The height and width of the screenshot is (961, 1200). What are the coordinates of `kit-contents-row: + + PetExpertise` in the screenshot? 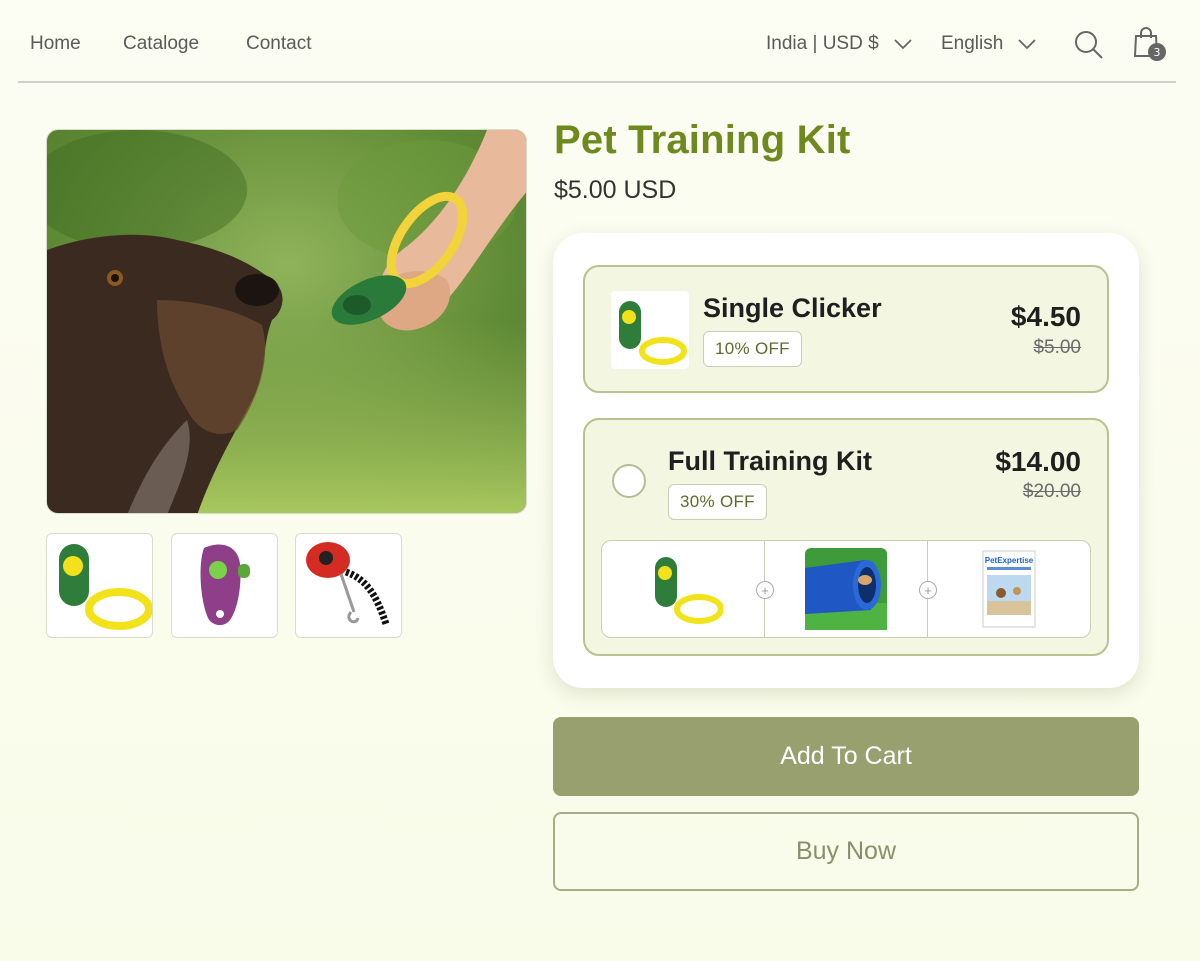 It's located at (846, 589).